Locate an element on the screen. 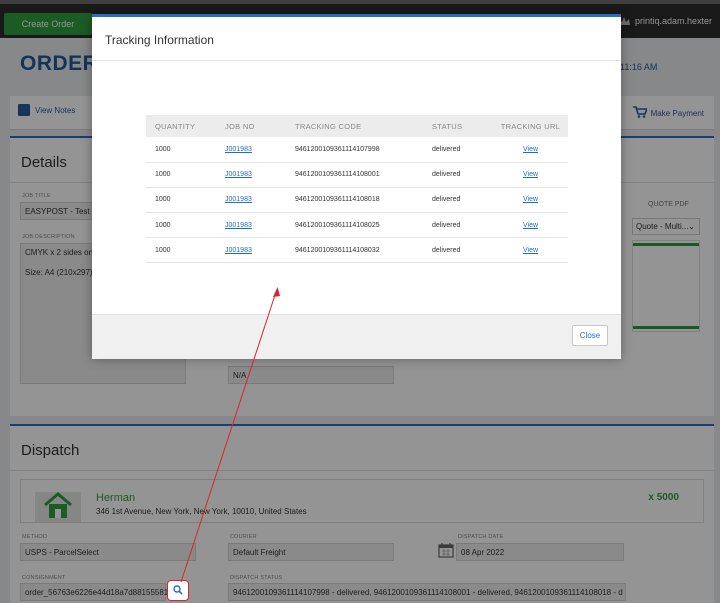 This screenshot has height=603, width=720. column-header-job-no: JOB NO is located at coordinates (251, 126).